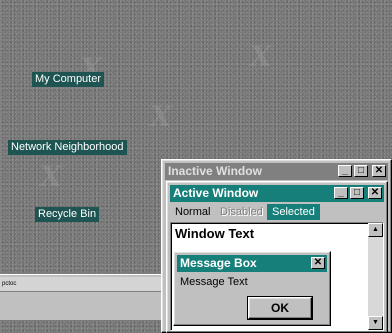  I want to click on message-text: Message Text, so click(214, 282).